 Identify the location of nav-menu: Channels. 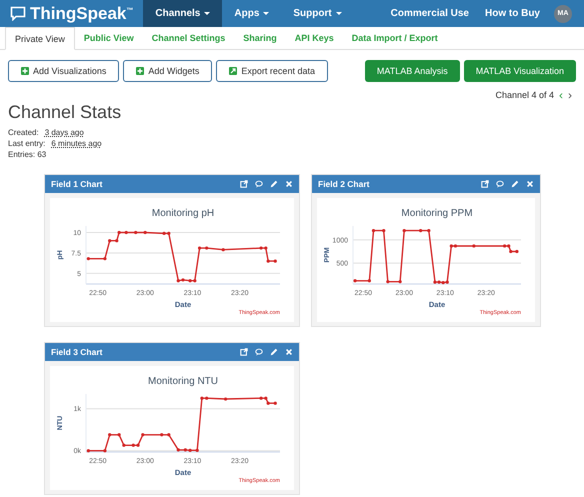
(182, 13).